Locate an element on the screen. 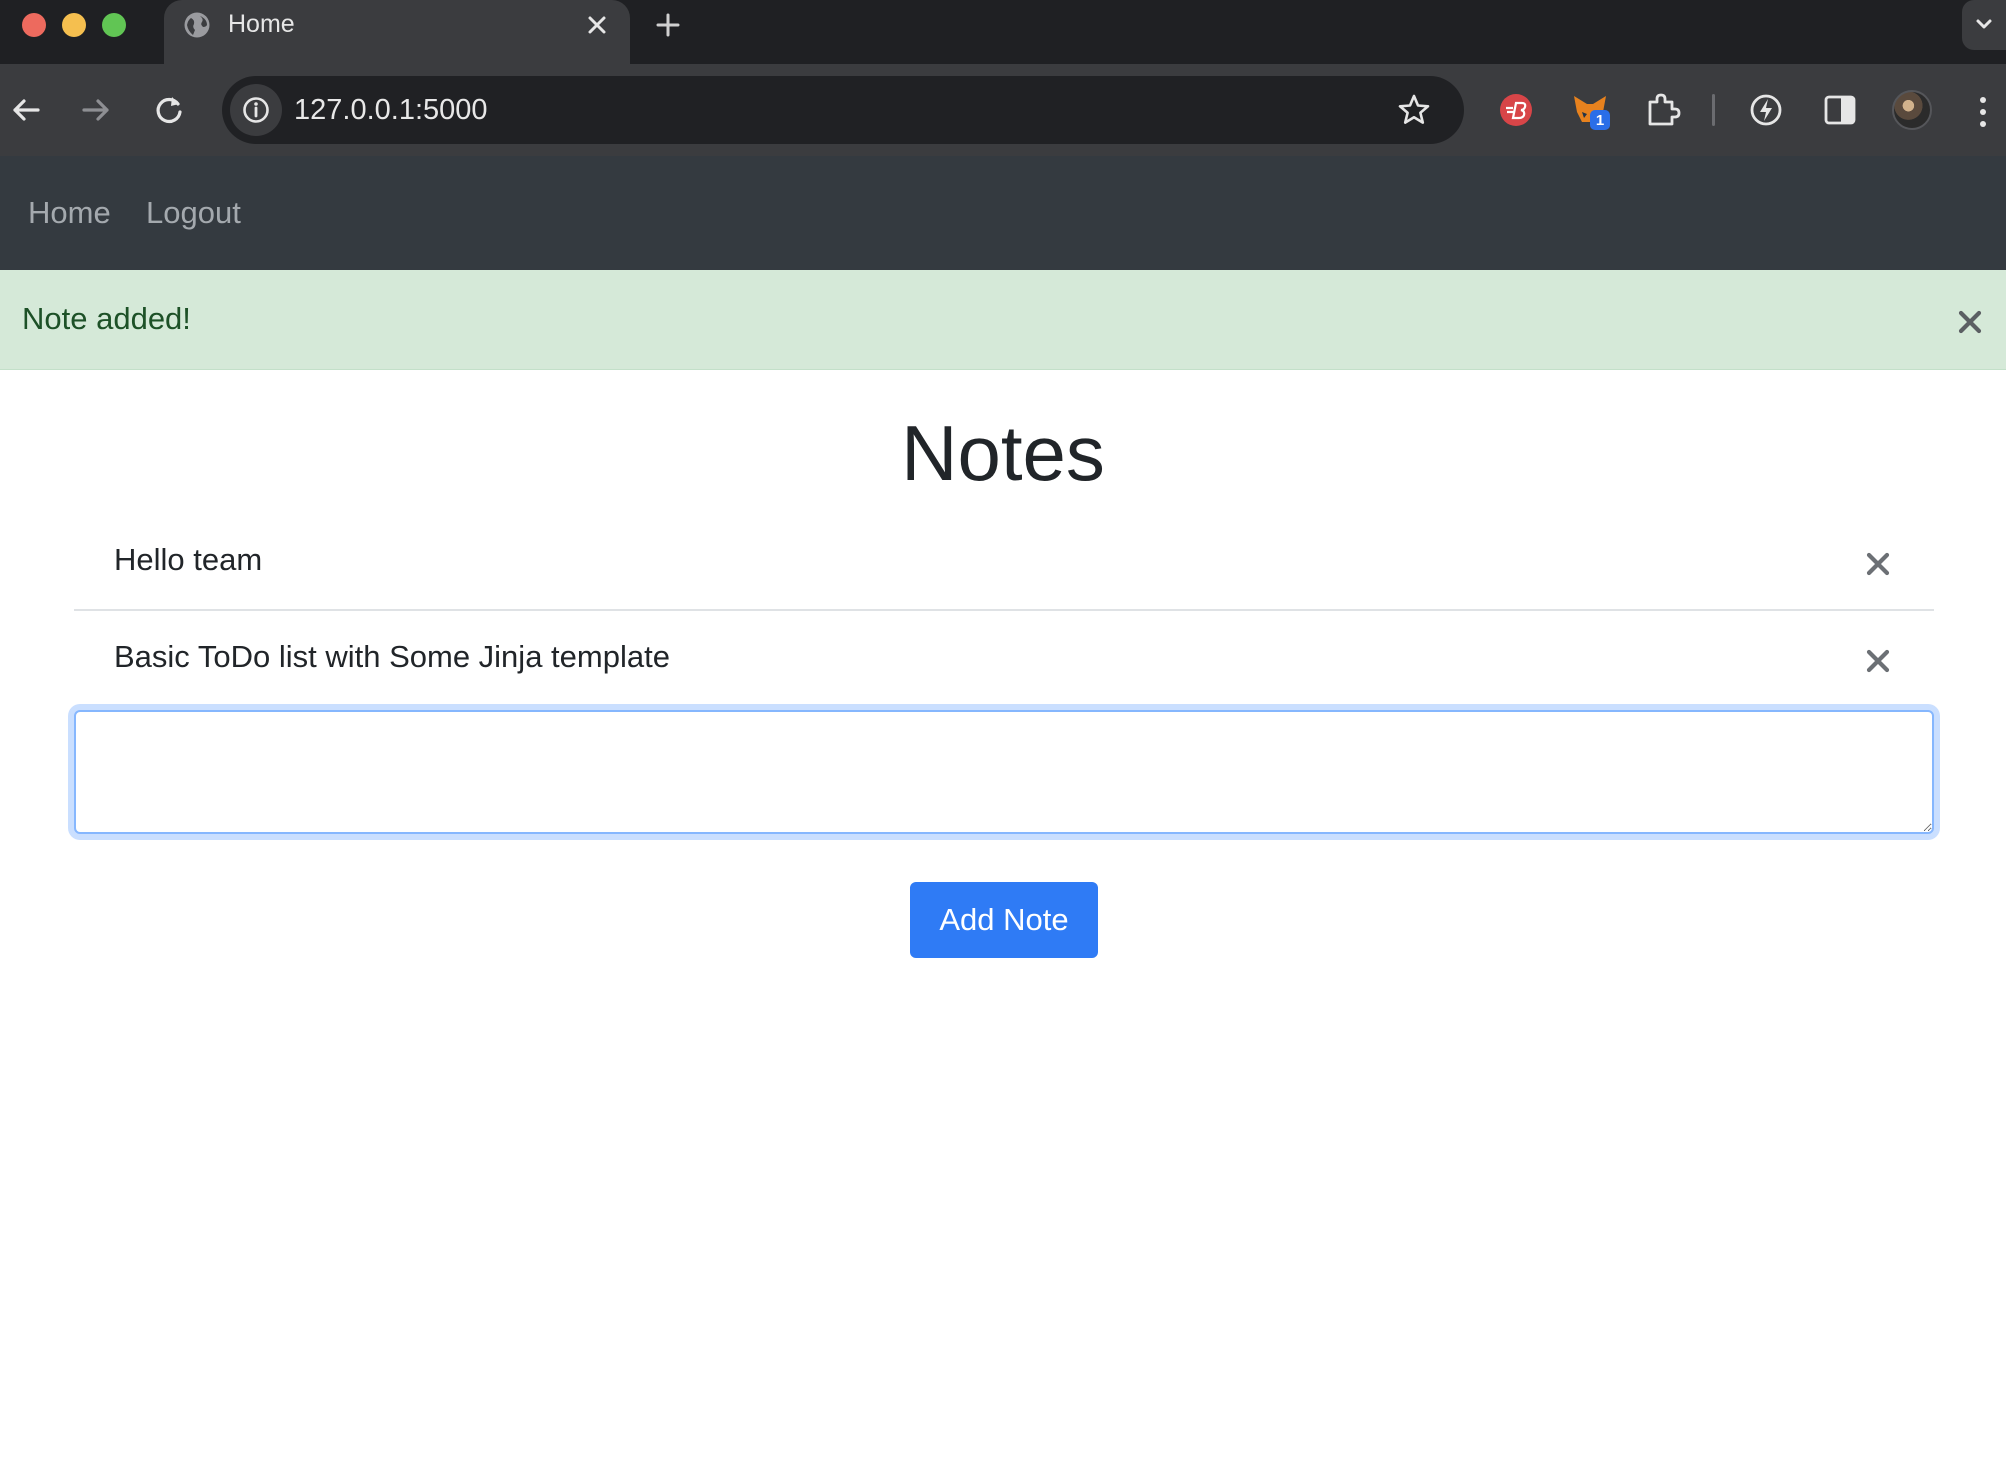 The image size is (2006, 1460). alert-message: Note added! is located at coordinates (106, 318).